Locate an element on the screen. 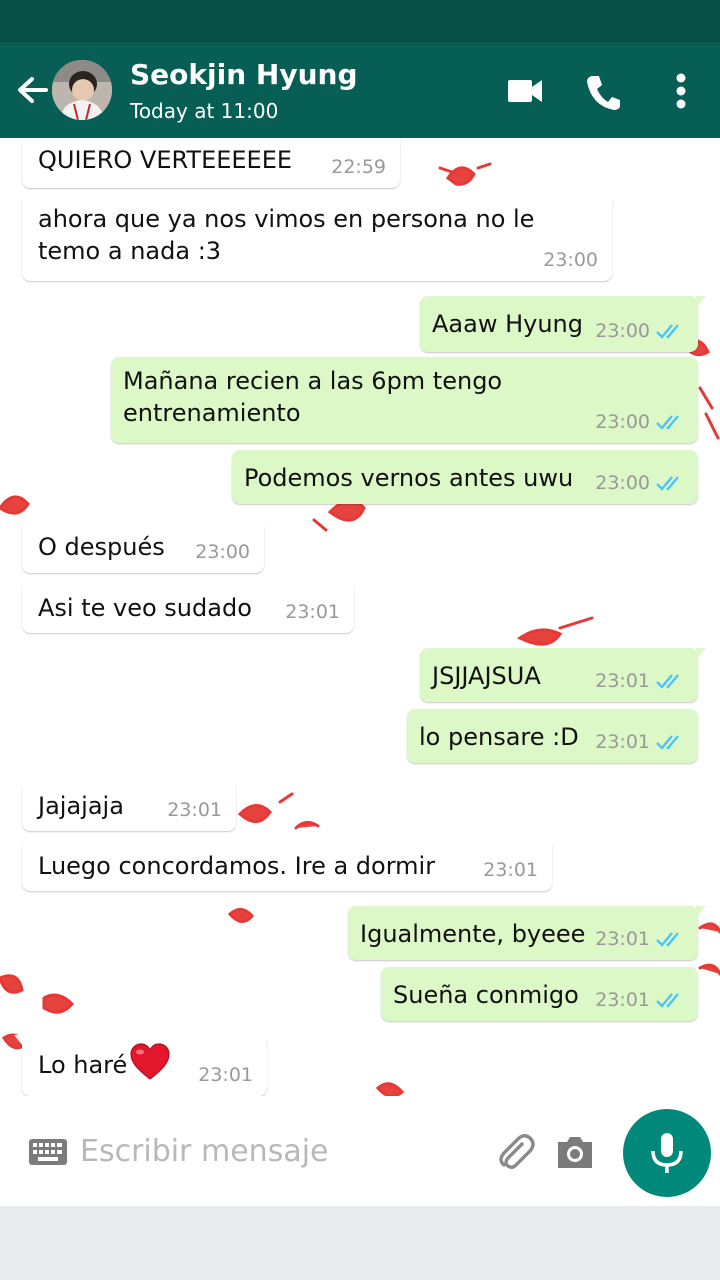  message-bubble-incoming: QUIERO VERTEEEEEE 22:59 is located at coordinates (207, 163).